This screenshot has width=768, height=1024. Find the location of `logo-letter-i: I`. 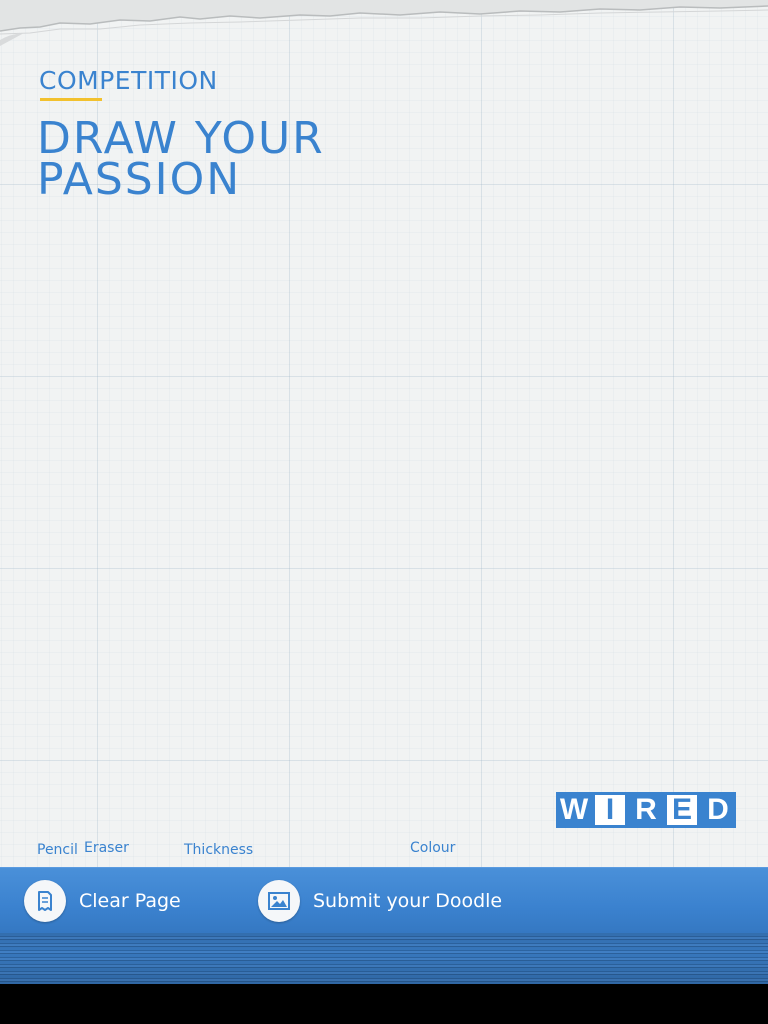

logo-letter-i: I is located at coordinates (610, 810).